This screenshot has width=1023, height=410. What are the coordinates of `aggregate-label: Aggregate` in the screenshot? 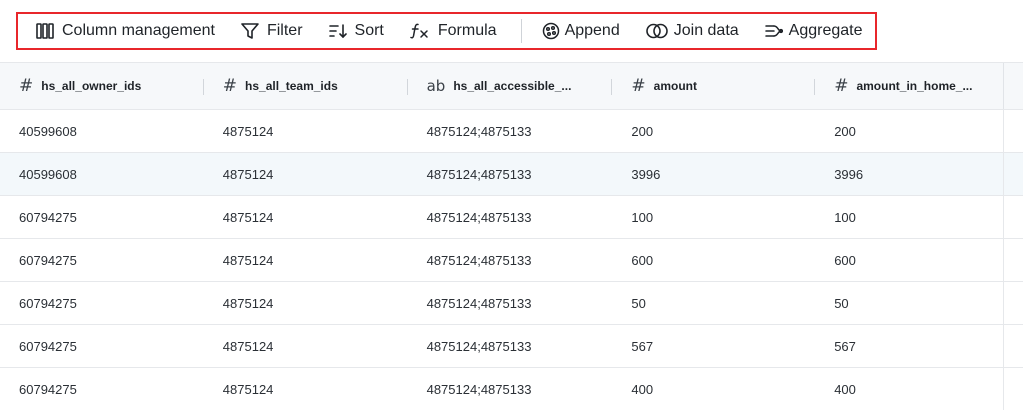 It's located at (825, 30).